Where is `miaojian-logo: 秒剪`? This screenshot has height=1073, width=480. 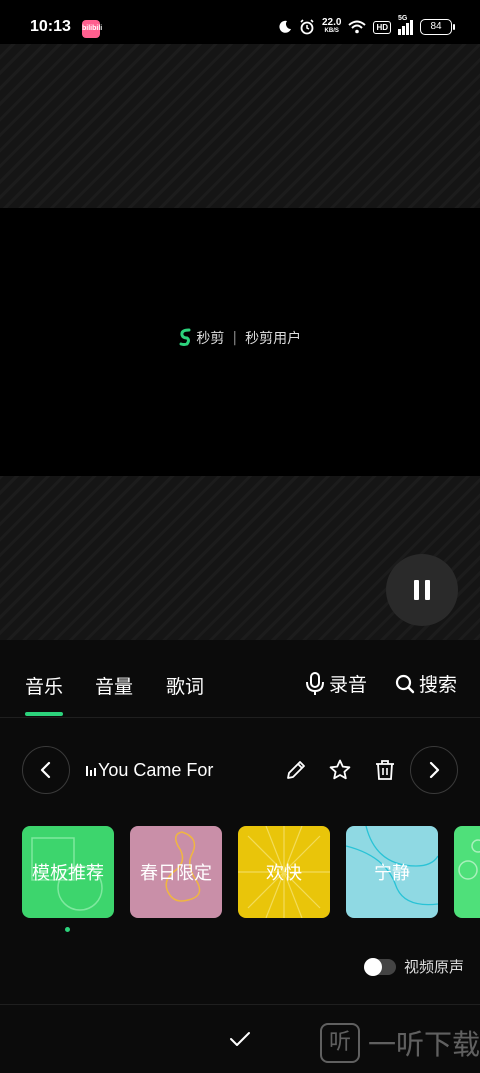 miaojian-logo: 秒剪 is located at coordinates (202, 338).